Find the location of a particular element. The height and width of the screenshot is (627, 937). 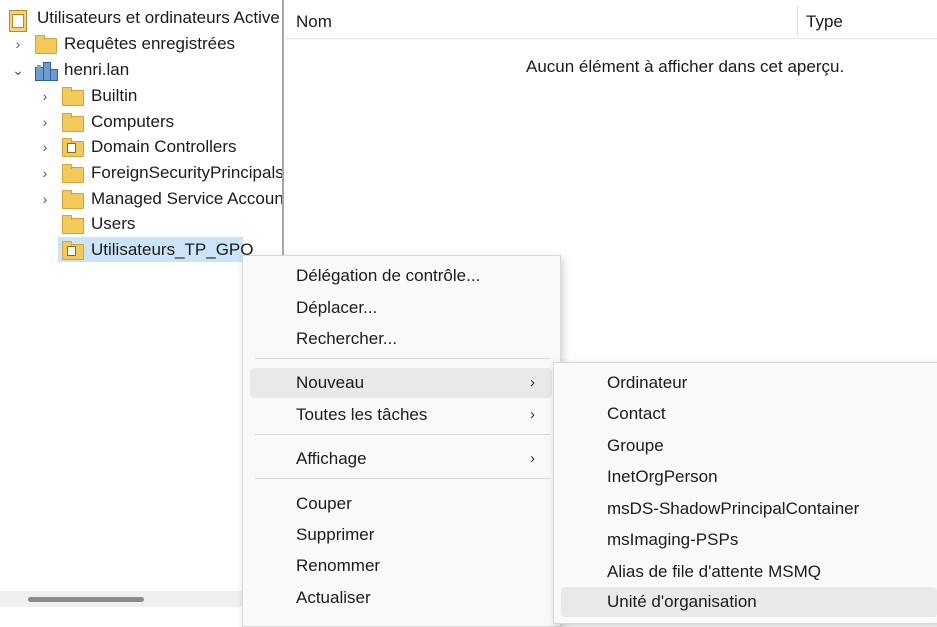

menu-item-label: Couper is located at coordinates (324, 503).